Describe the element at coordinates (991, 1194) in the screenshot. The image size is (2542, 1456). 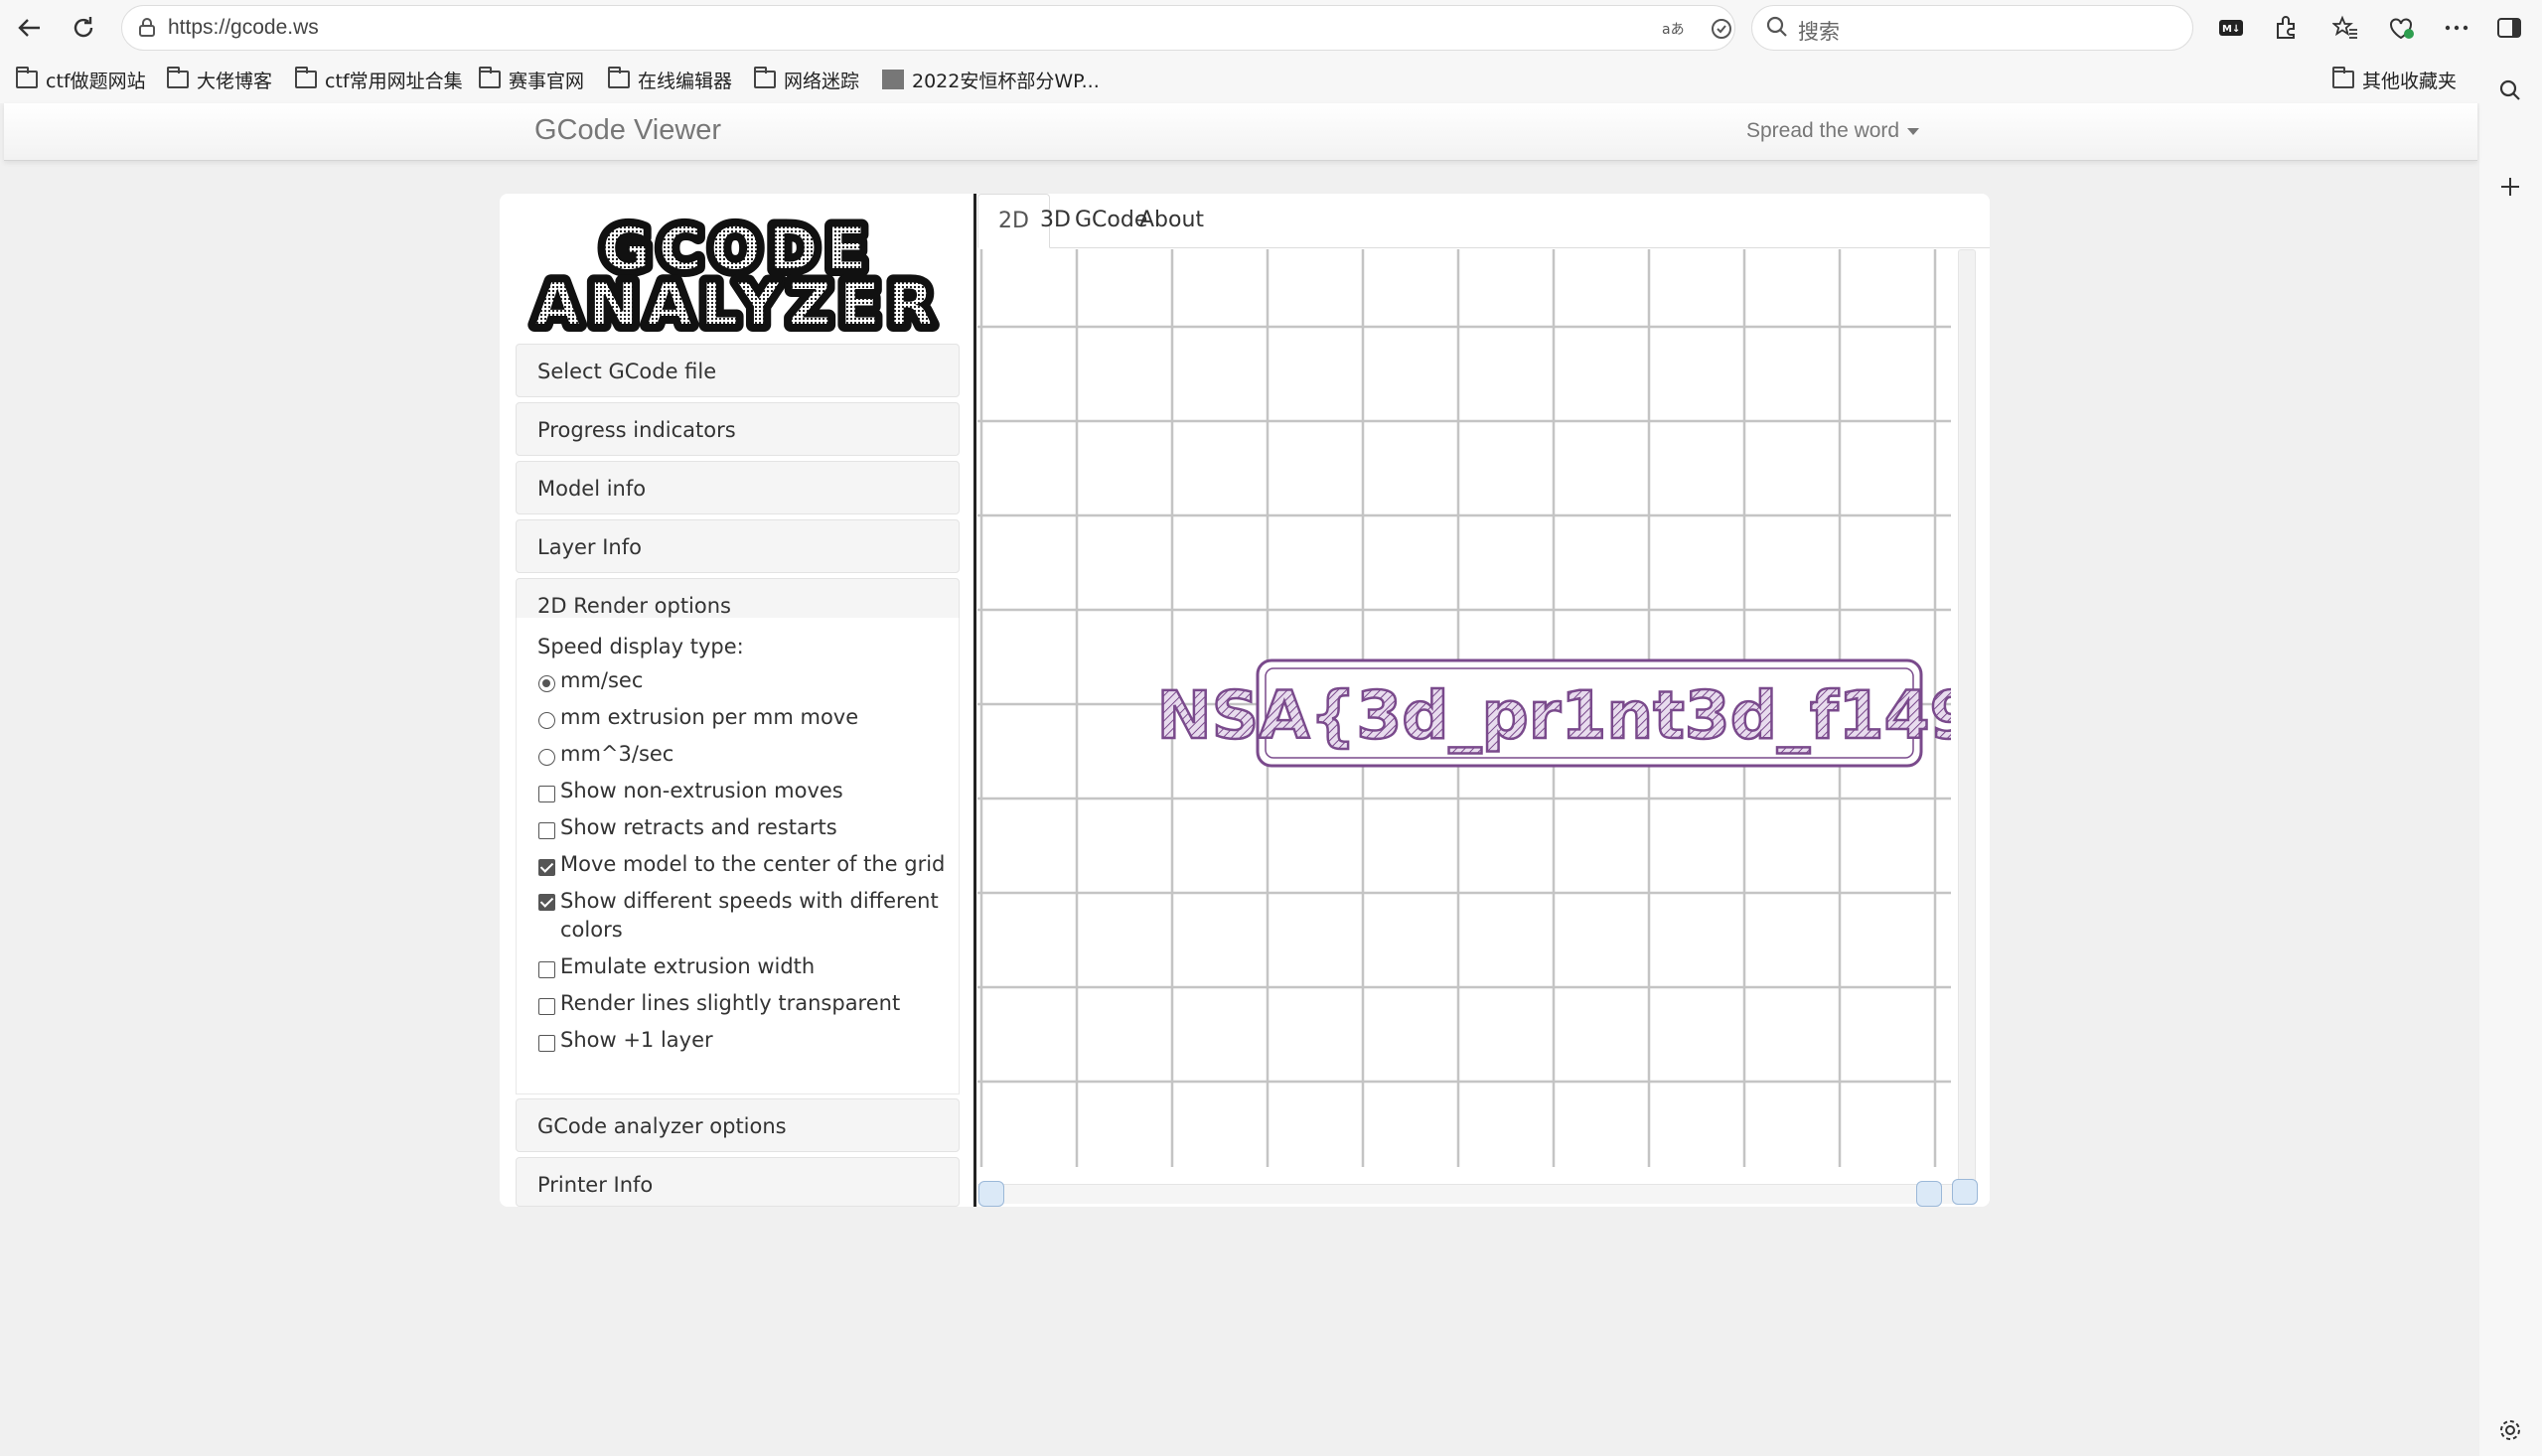
I see `scroll-handle-left` at that location.